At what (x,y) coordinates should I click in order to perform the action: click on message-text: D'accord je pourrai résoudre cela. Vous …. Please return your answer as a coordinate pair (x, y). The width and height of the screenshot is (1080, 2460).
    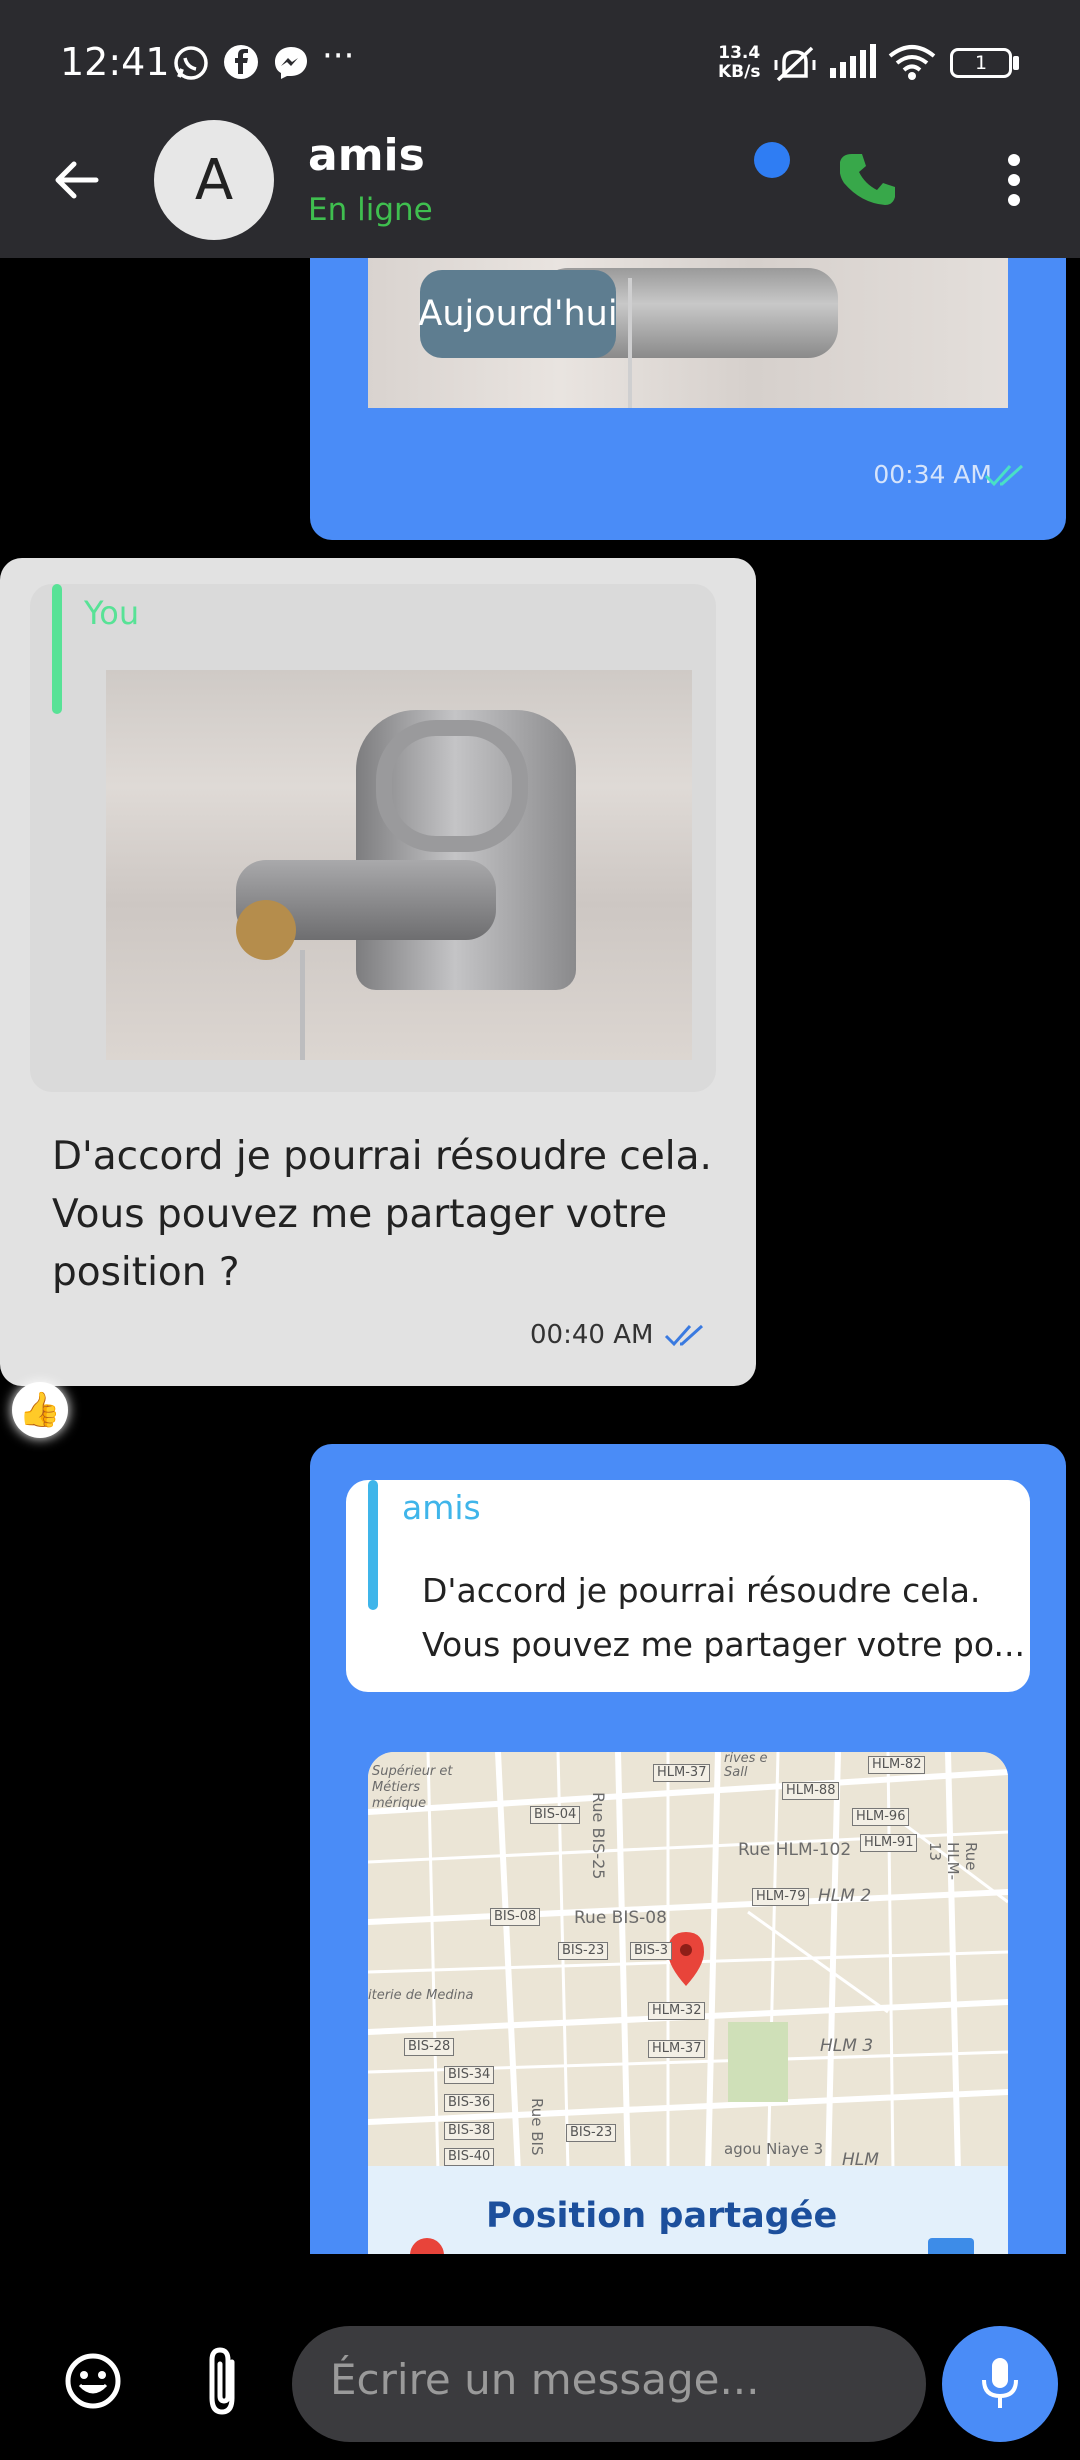
    Looking at the image, I should click on (382, 1214).